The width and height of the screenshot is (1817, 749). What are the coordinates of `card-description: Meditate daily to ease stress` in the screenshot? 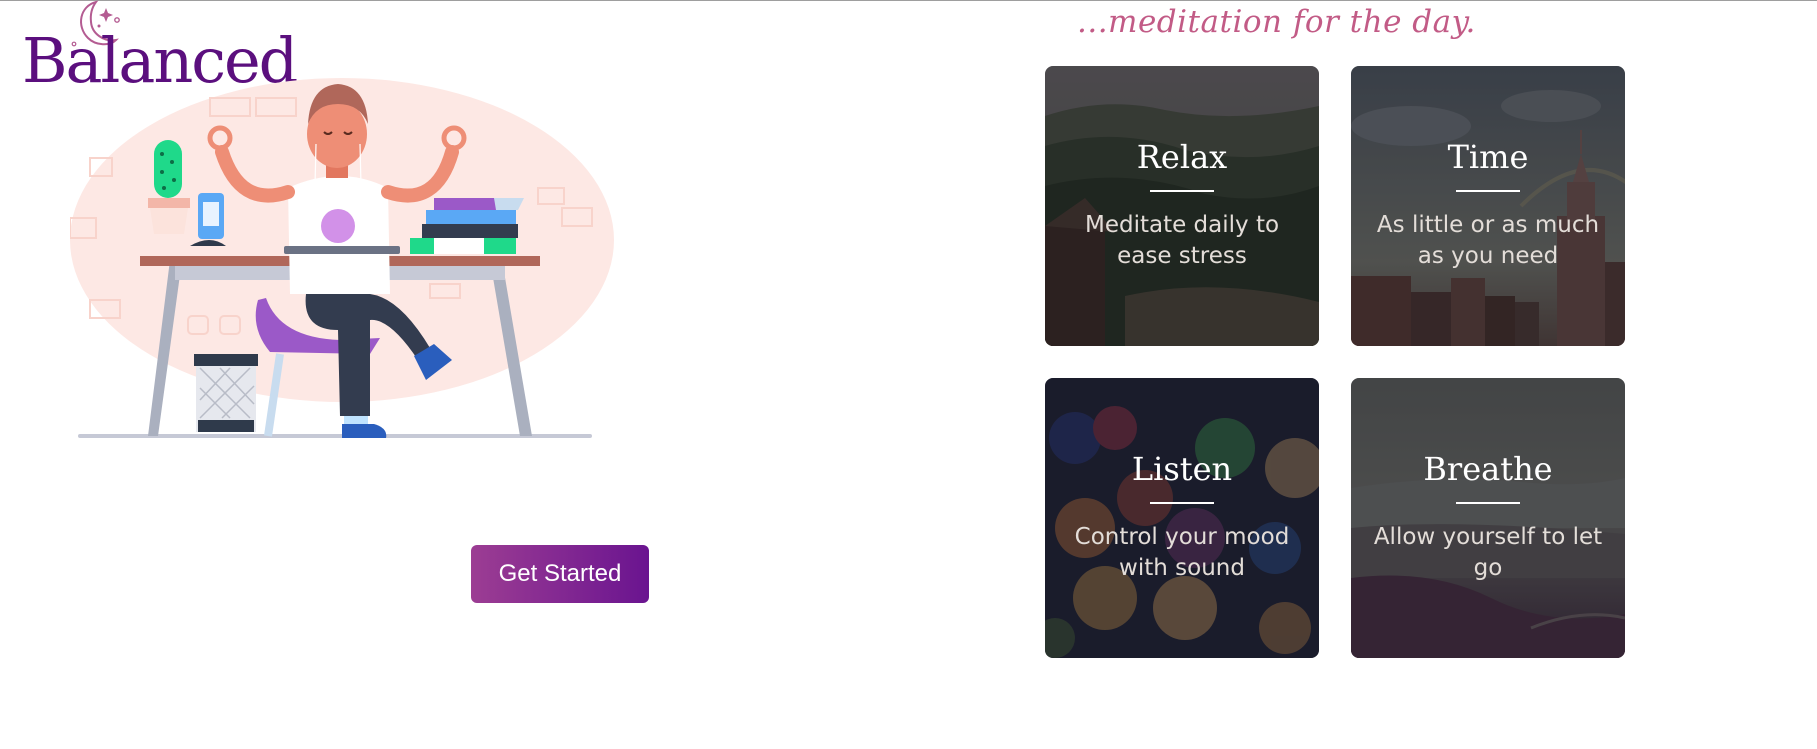 It's located at (1182, 240).